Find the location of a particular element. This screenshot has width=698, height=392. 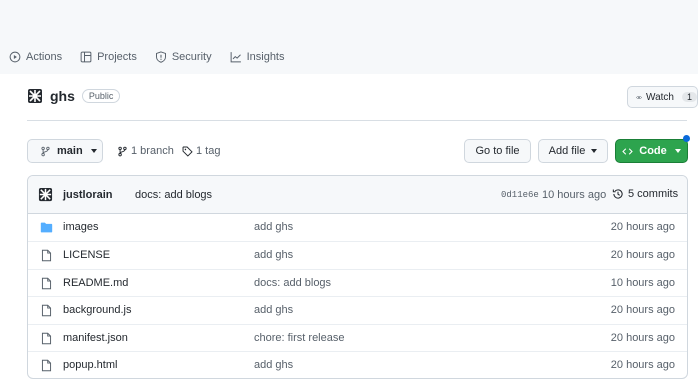

tab-security: Security is located at coordinates (183, 57).